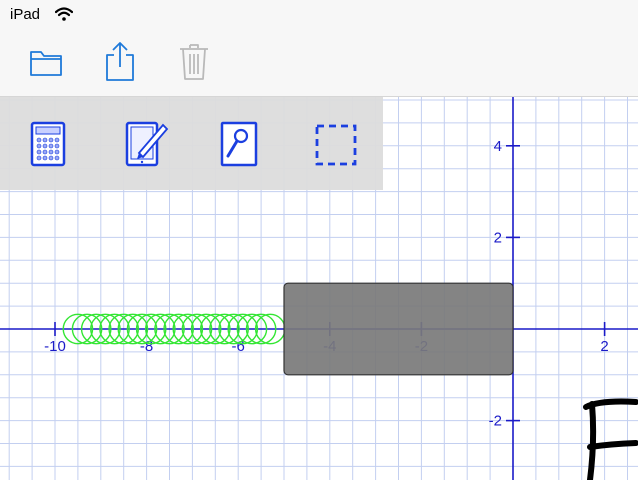 This screenshot has height=480, width=638. I want to click on share-icon, so click(120, 61).